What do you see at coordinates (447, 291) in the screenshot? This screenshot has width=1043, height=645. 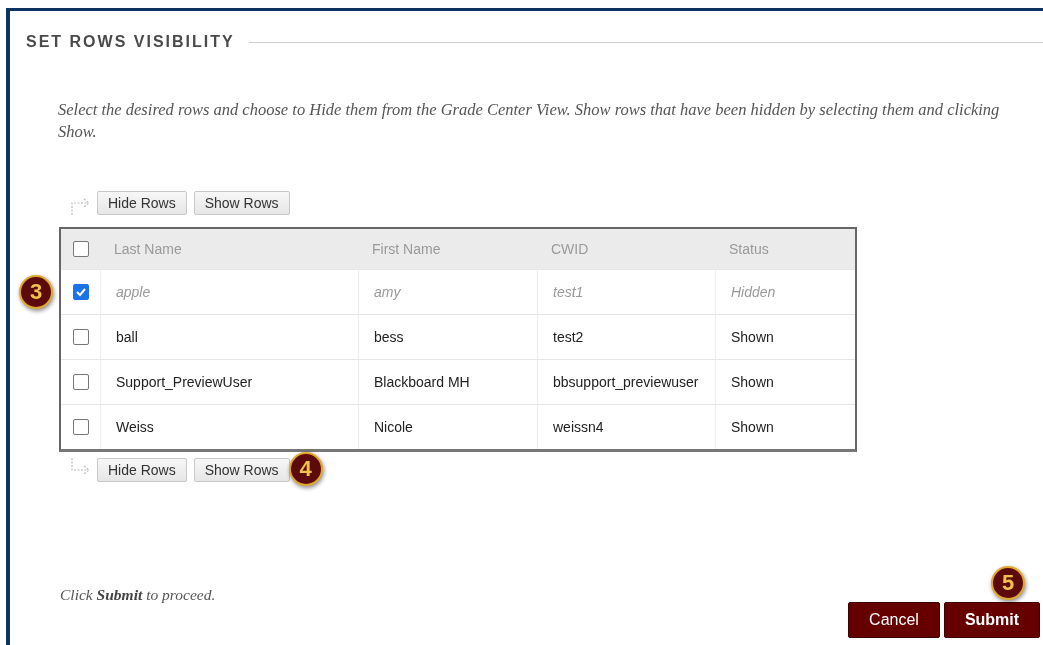 I see `table-cell: amy` at bounding box center [447, 291].